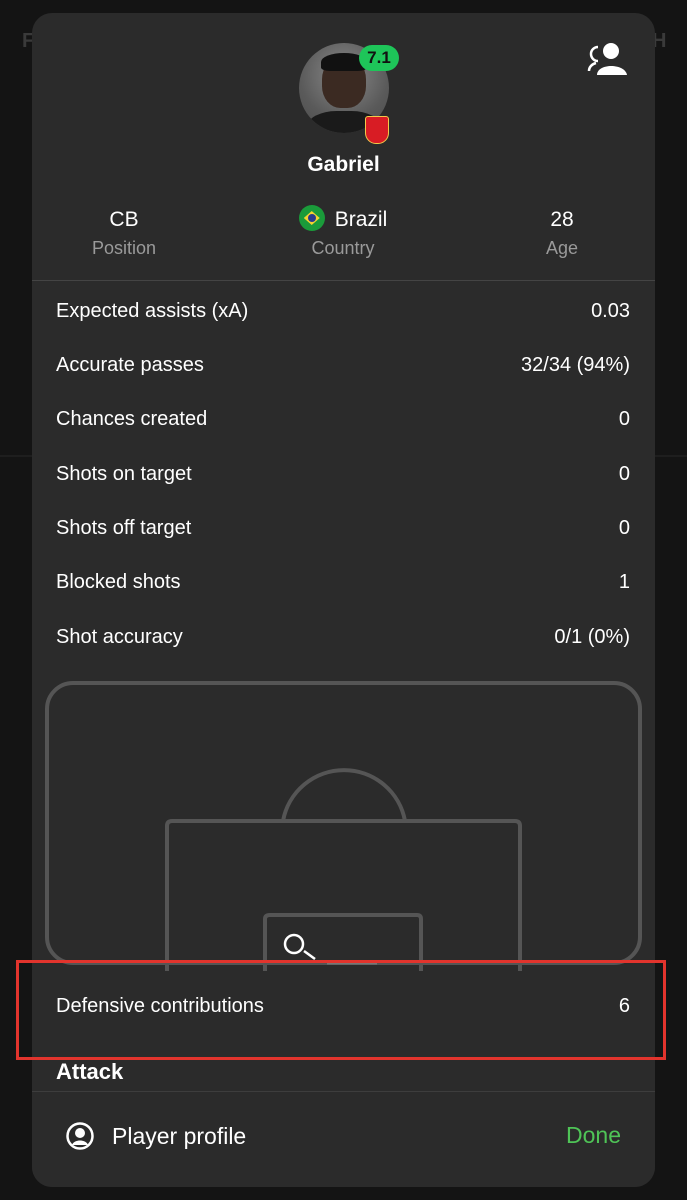  I want to click on stat-label: Shot accuracy, so click(119, 636).